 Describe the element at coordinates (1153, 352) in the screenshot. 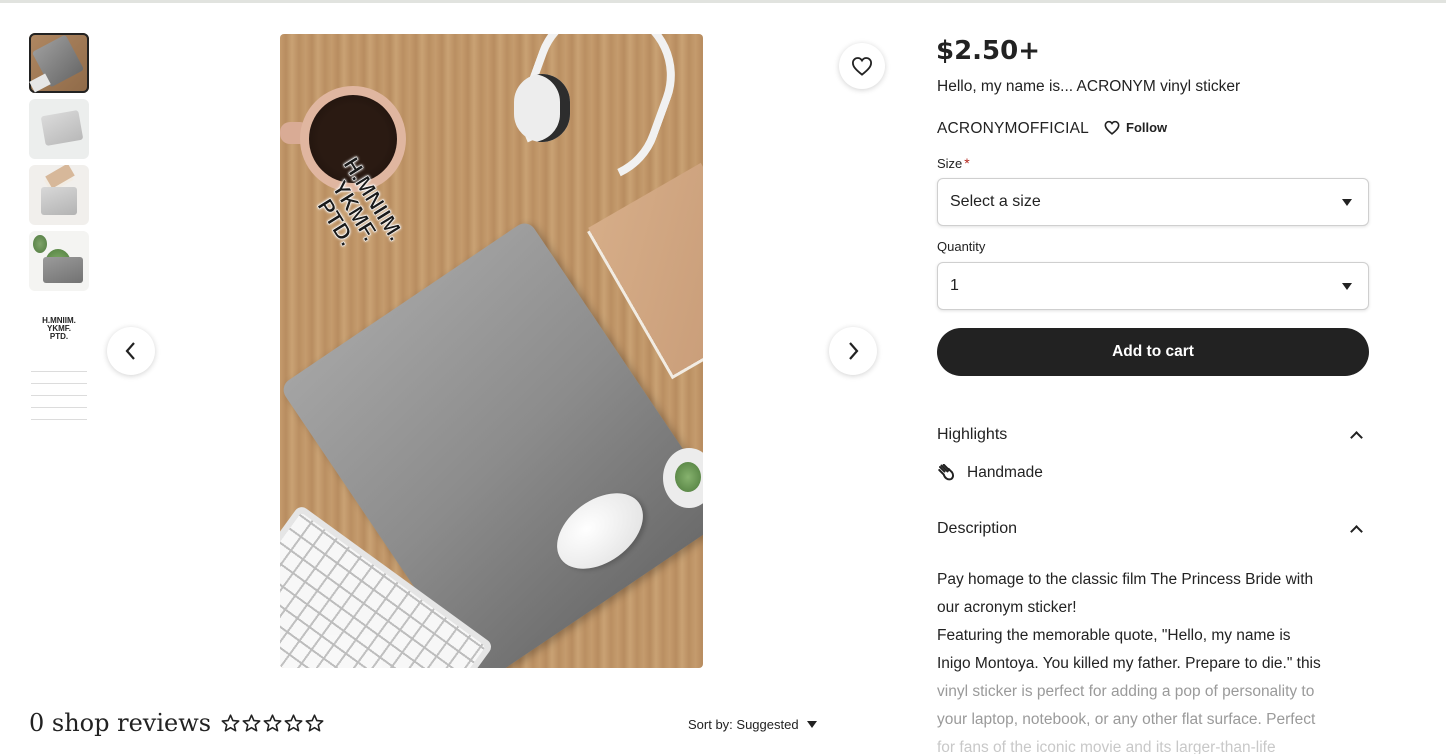

I see `add-to-cart-button: Add to cart` at that location.